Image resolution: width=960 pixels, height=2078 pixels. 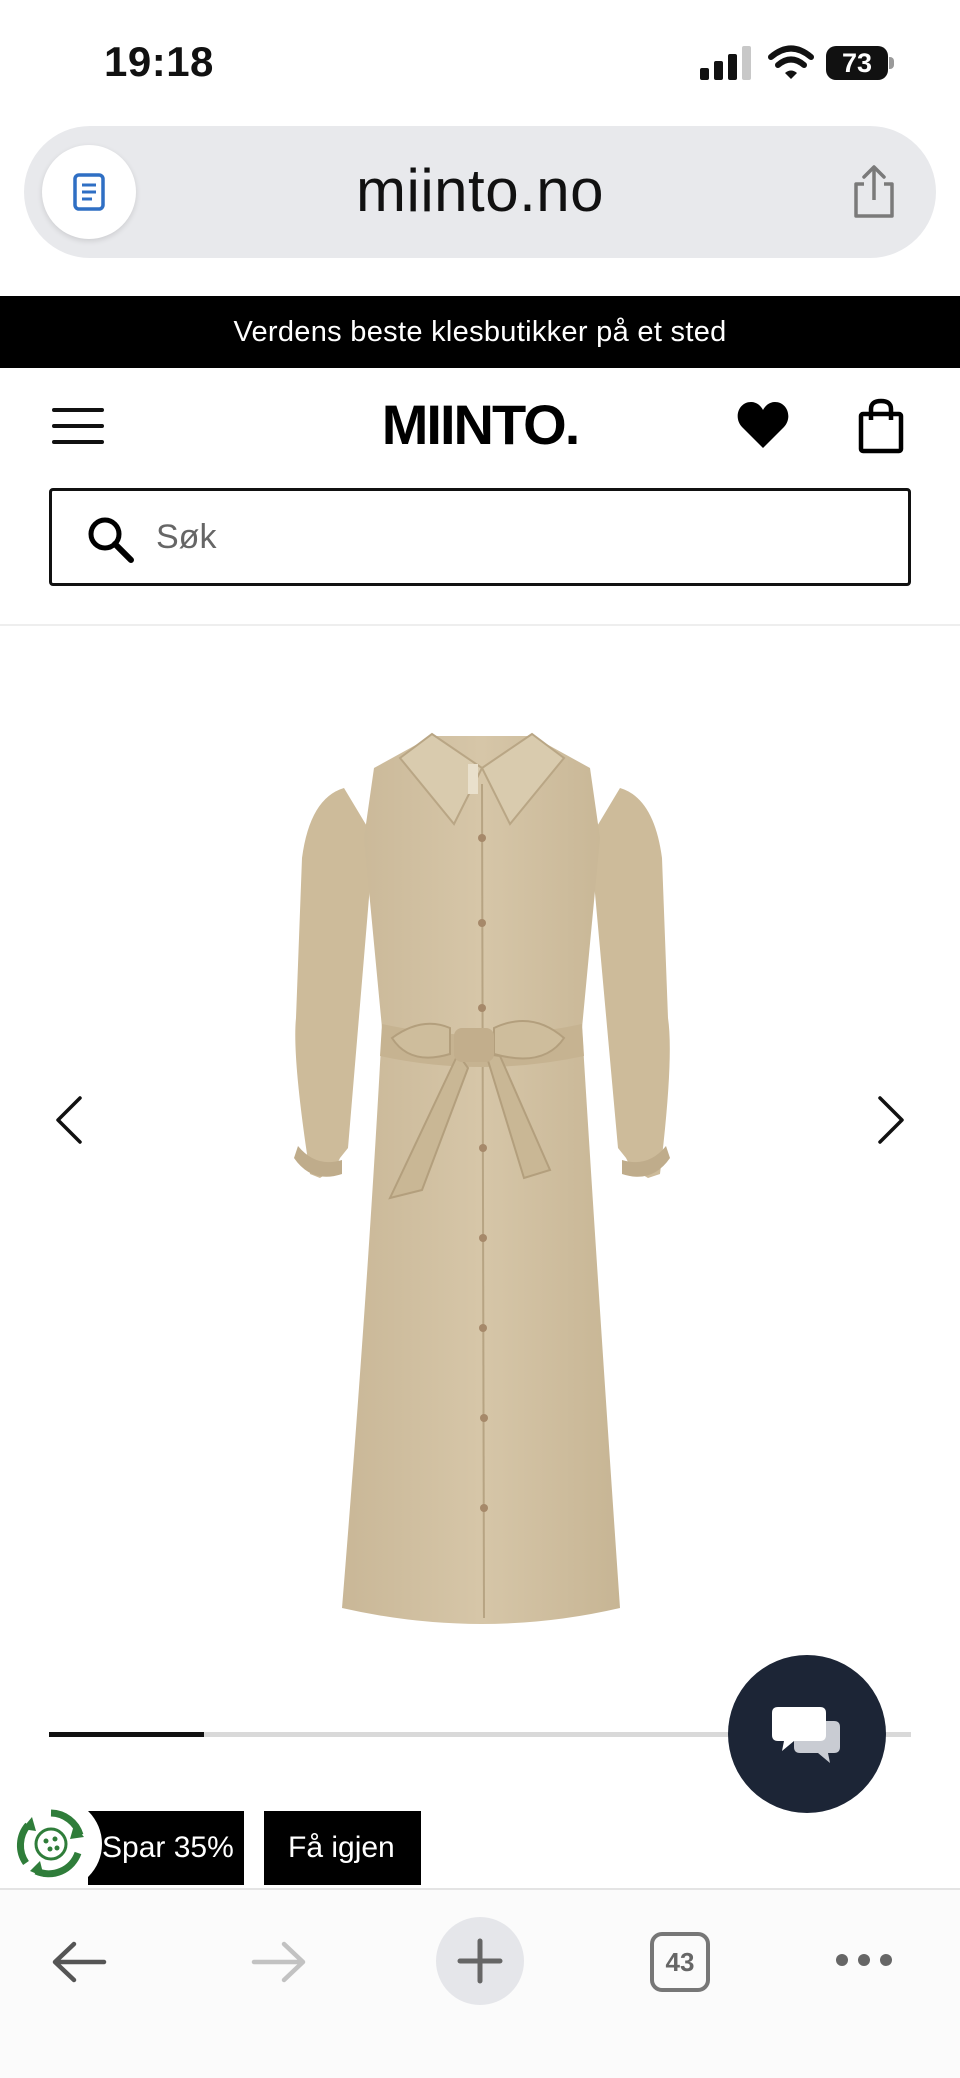 What do you see at coordinates (506, 537) in the screenshot?
I see `search-input` at bounding box center [506, 537].